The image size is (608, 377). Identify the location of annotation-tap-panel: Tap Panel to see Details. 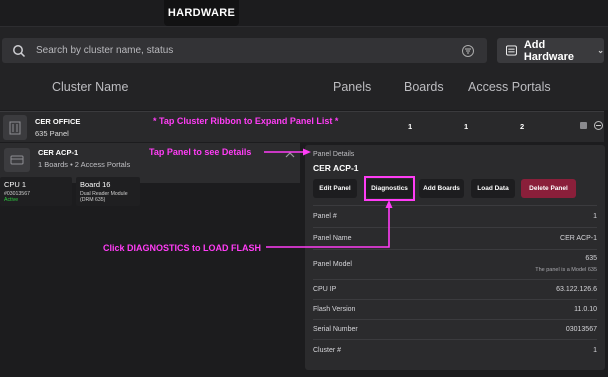
(200, 152).